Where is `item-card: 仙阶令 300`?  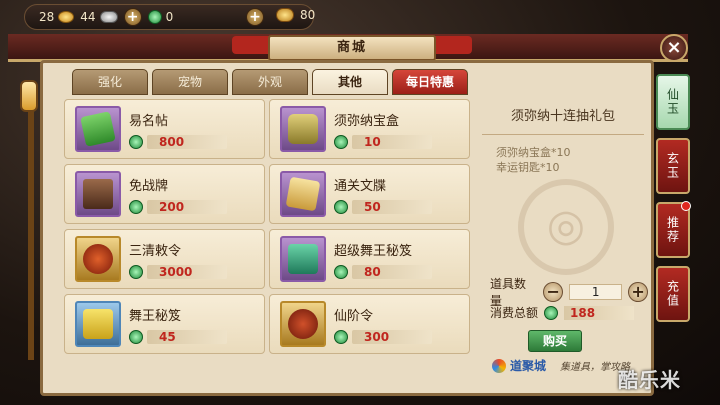
item-card: 仙阶令 300 is located at coordinates (369, 324).